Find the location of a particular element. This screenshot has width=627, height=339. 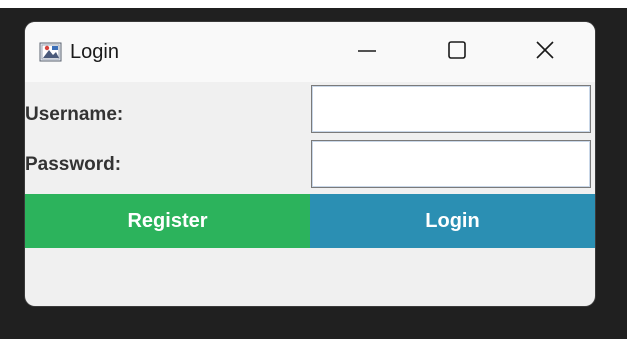

top-strip is located at coordinates (313, 4).